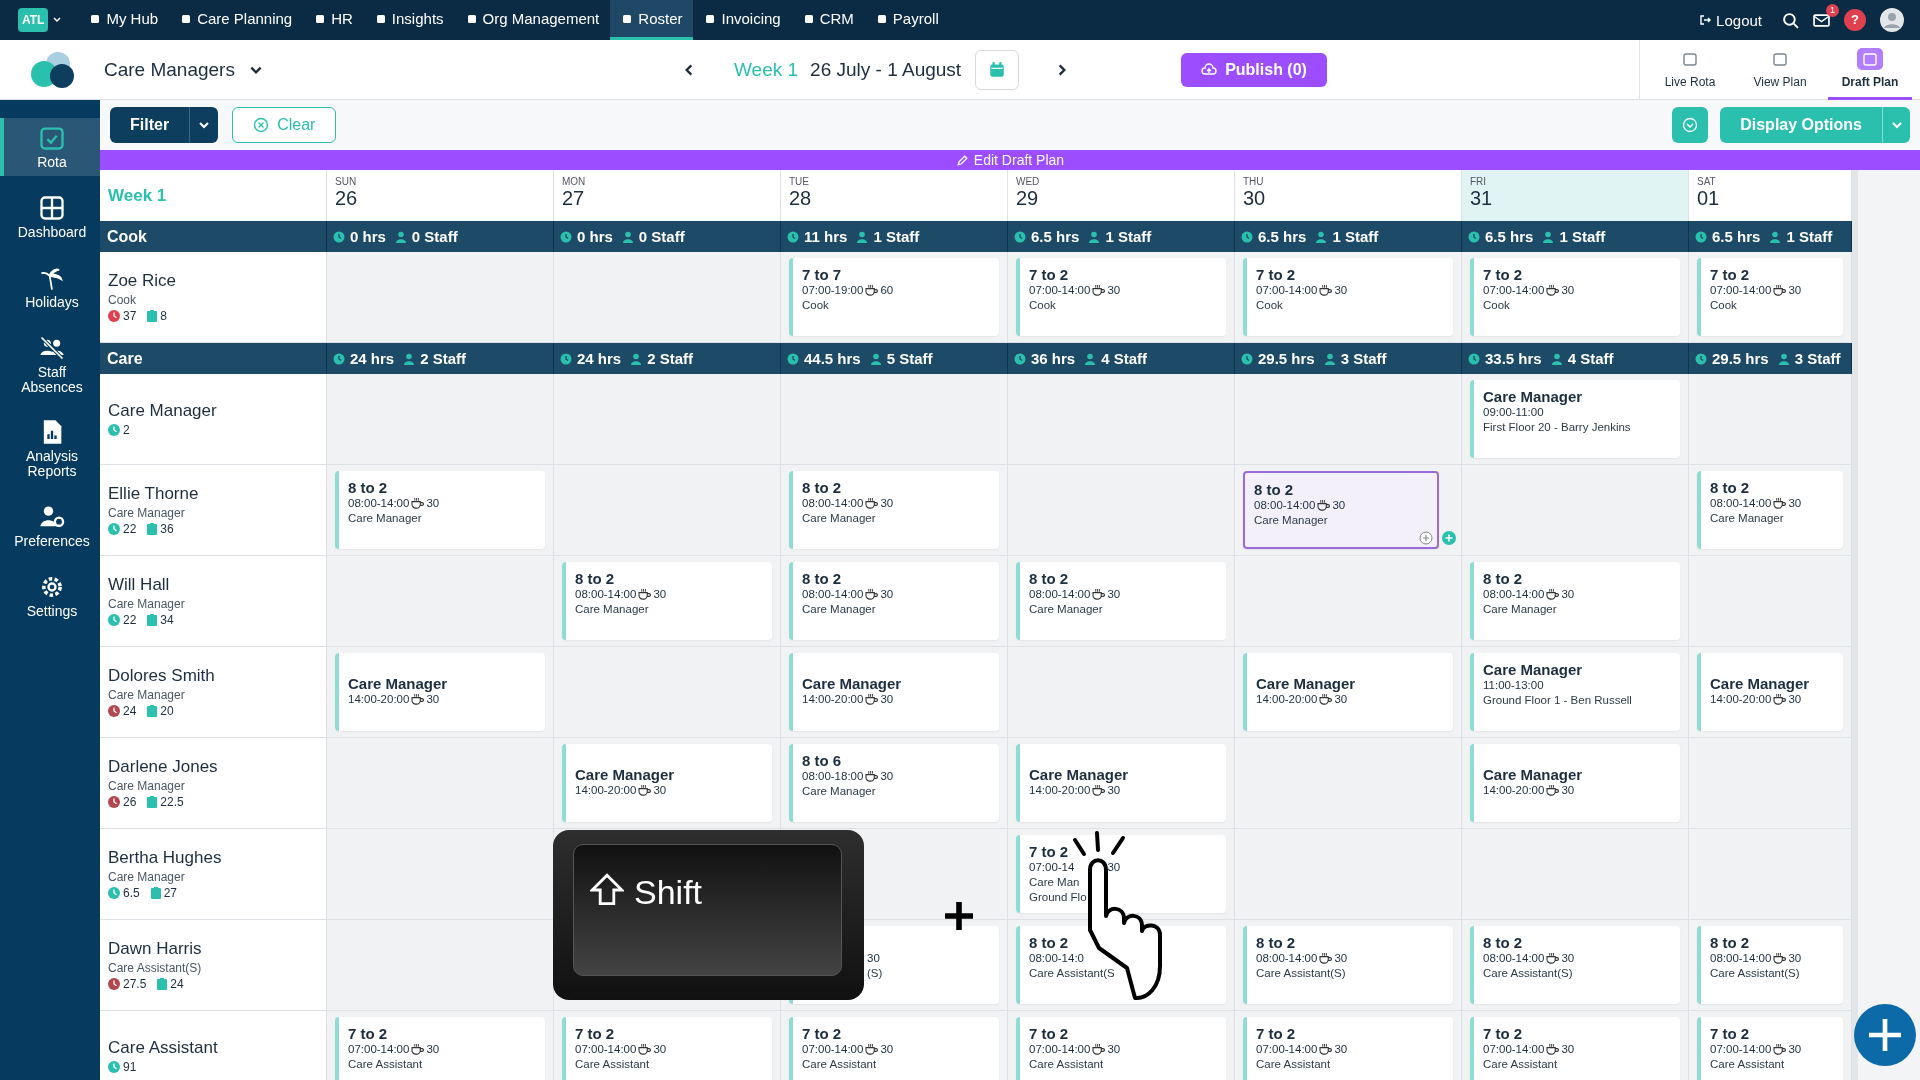 The height and width of the screenshot is (1080, 1920). I want to click on shift-card: Care Manager 11:00-13:00 Ground Floor 1 - Ben Russell, so click(1575, 692).